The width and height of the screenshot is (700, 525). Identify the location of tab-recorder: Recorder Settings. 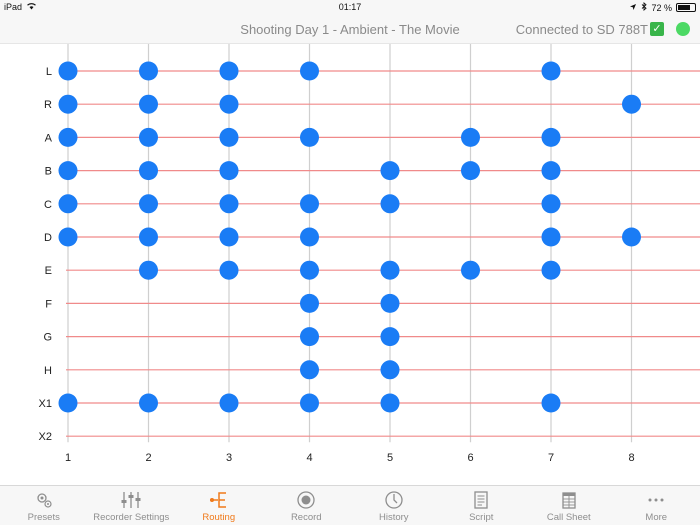
(132, 505).